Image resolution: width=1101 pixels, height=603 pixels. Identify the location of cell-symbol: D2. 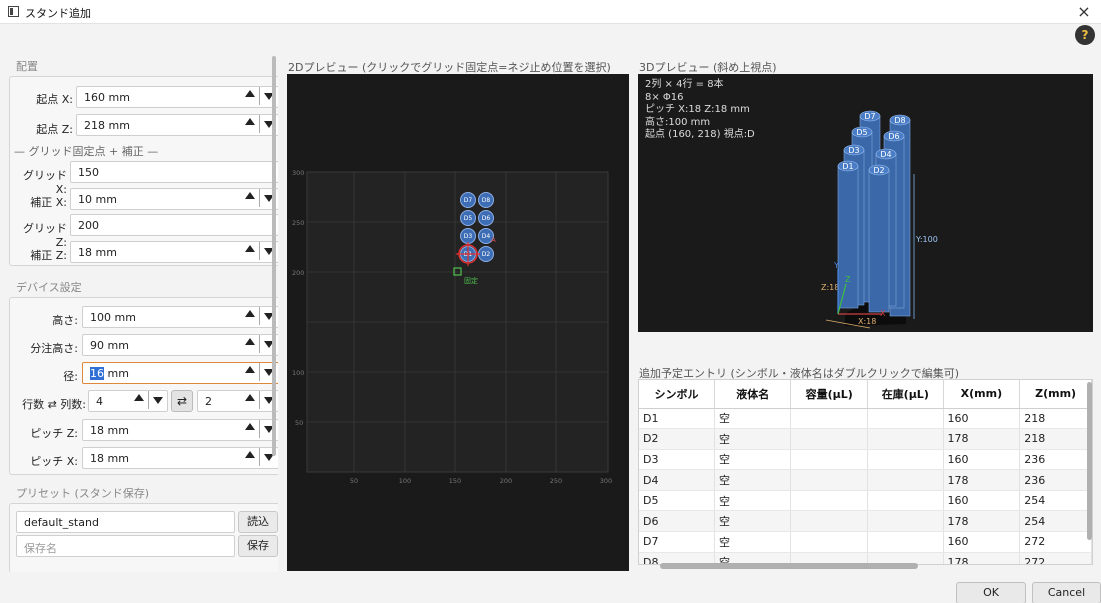
(677, 439).